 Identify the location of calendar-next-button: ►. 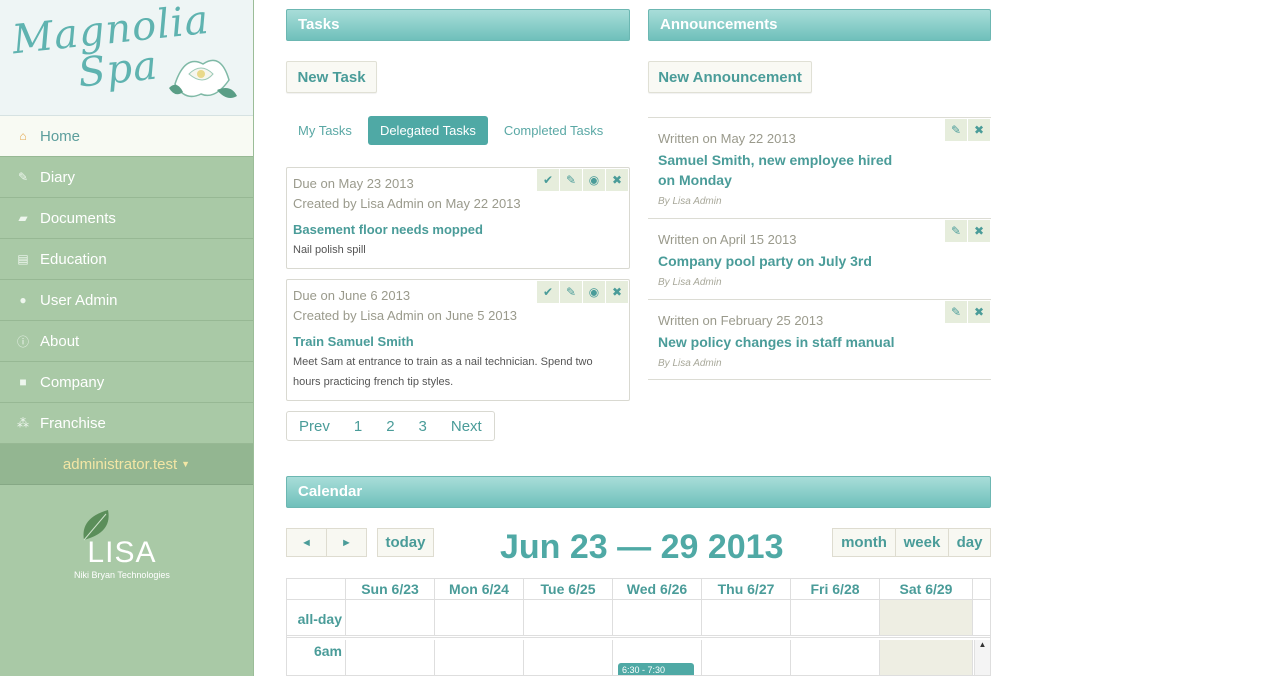
(346, 542).